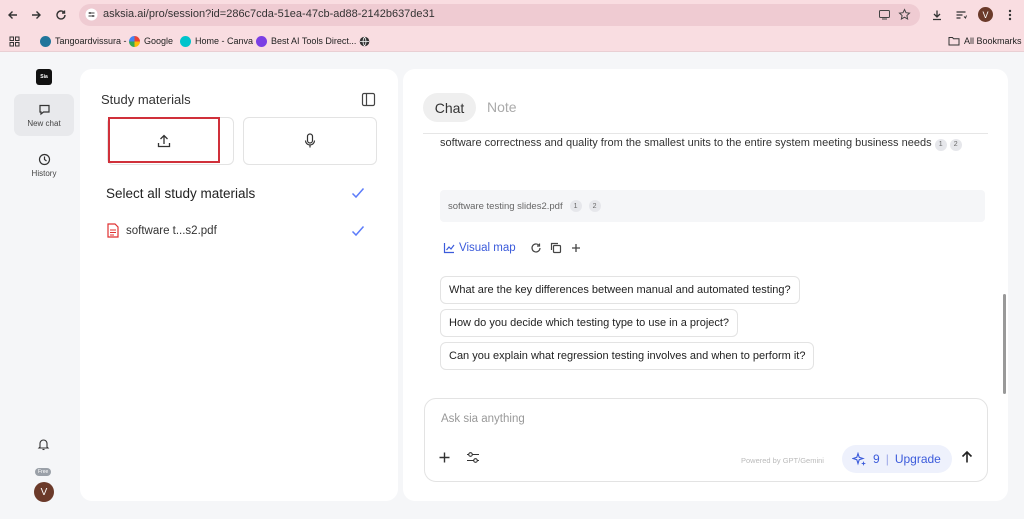  What do you see at coordinates (134, 41) in the screenshot?
I see `google-icon` at bounding box center [134, 41].